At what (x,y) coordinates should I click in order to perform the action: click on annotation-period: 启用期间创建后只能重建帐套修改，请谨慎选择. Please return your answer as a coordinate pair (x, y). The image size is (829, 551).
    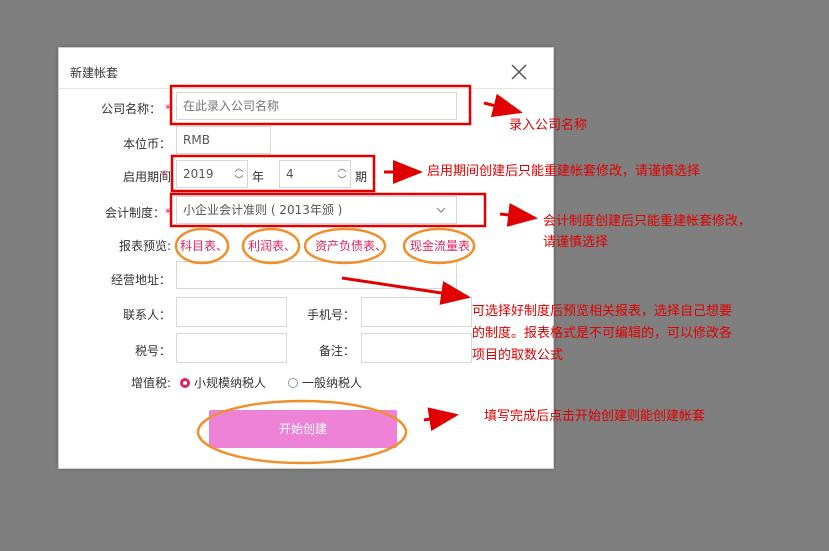
    Looking at the image, I should click on (564, 171).